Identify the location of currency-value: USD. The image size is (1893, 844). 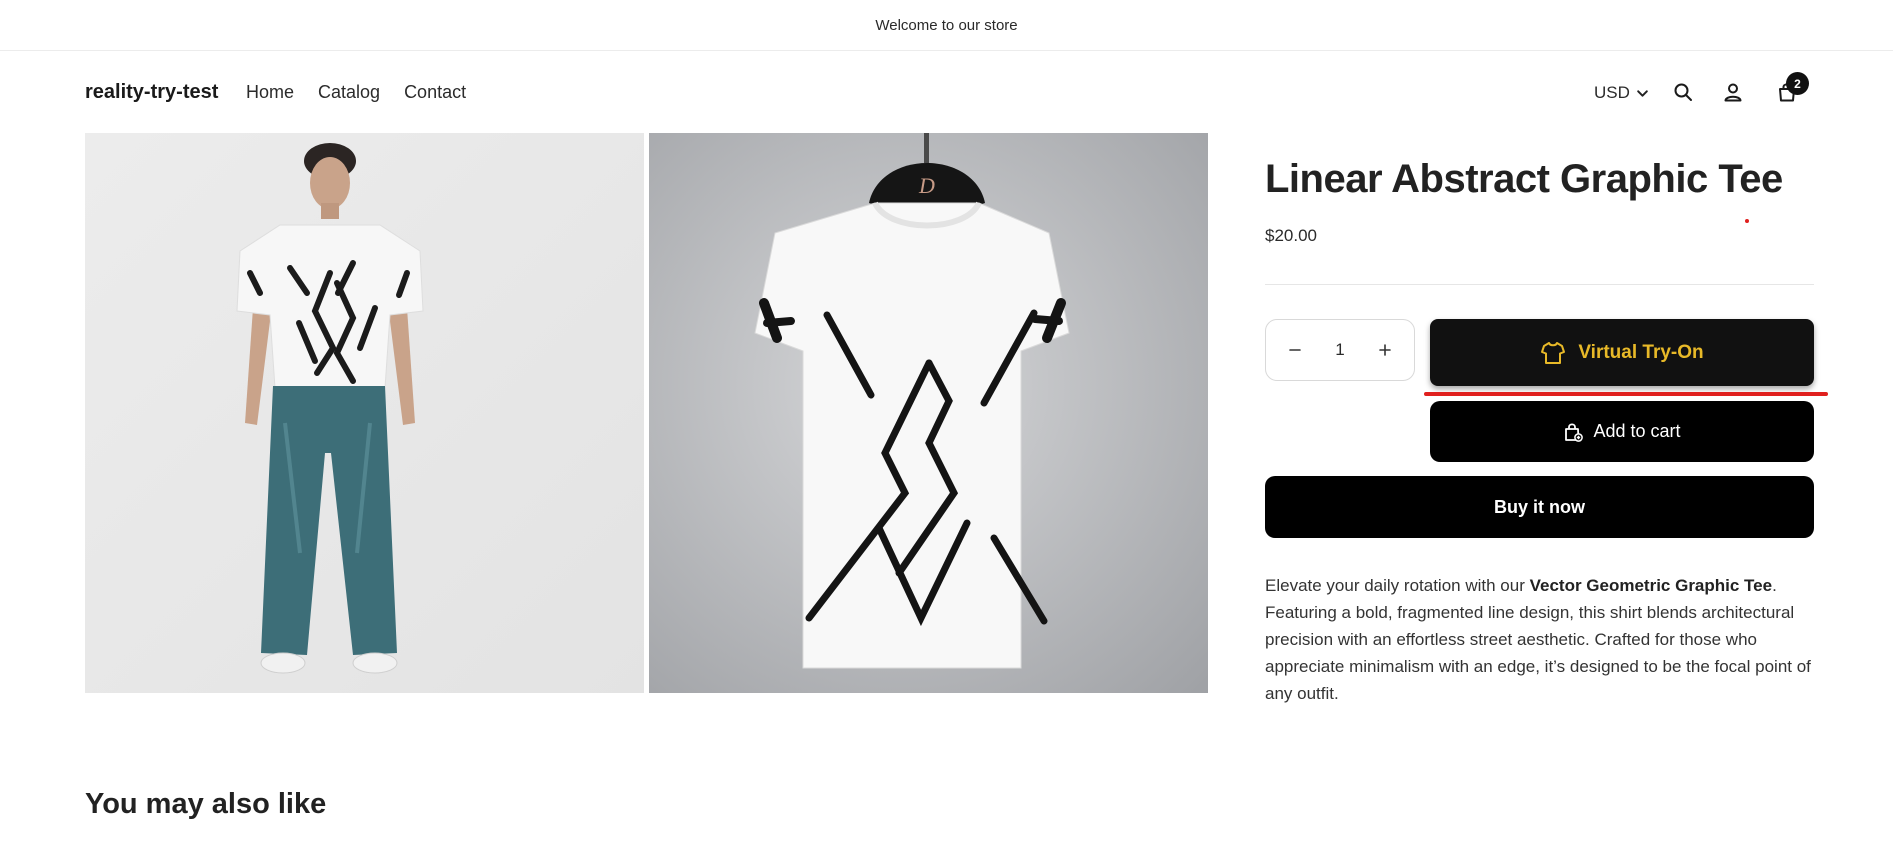
(1612, 92).